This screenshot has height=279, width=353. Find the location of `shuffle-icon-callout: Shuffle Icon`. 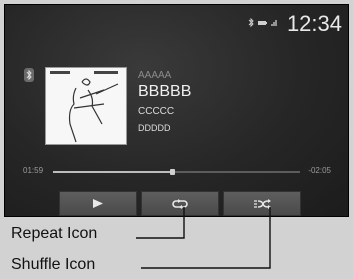

shuffle-icon-callout: Shuffle Icon is located at coordinates (53, 264).